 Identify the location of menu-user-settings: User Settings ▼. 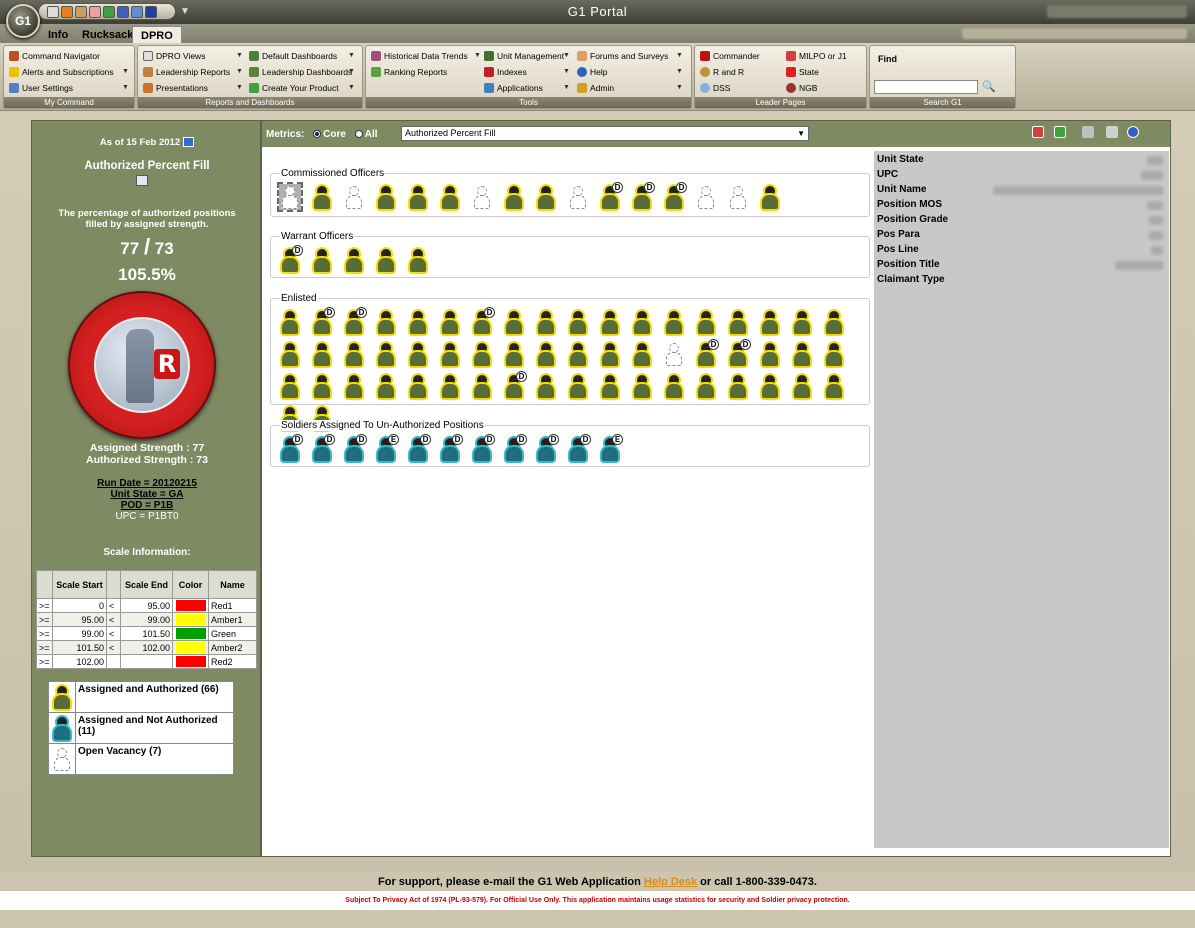
(68, 88).